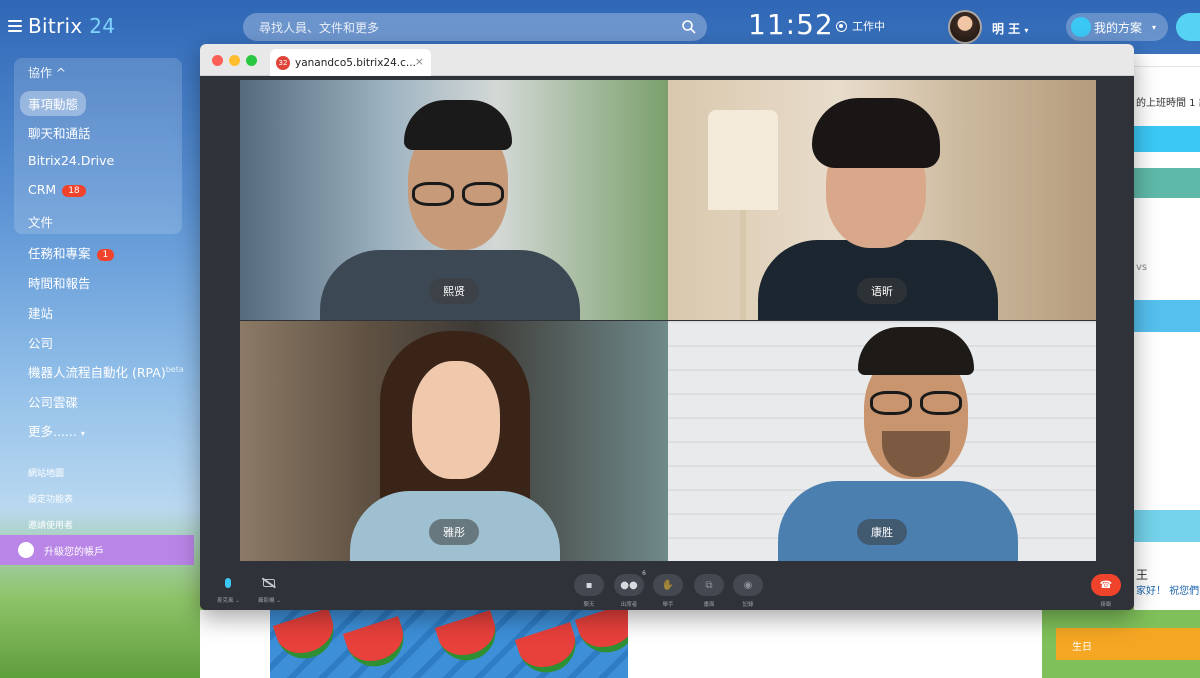 The height and width of the screenshot is (678, 1200). What do you see at coordinates (644, 573) in the screenshot?
I see `participants-count: 6` at bounding box center [644, 573].